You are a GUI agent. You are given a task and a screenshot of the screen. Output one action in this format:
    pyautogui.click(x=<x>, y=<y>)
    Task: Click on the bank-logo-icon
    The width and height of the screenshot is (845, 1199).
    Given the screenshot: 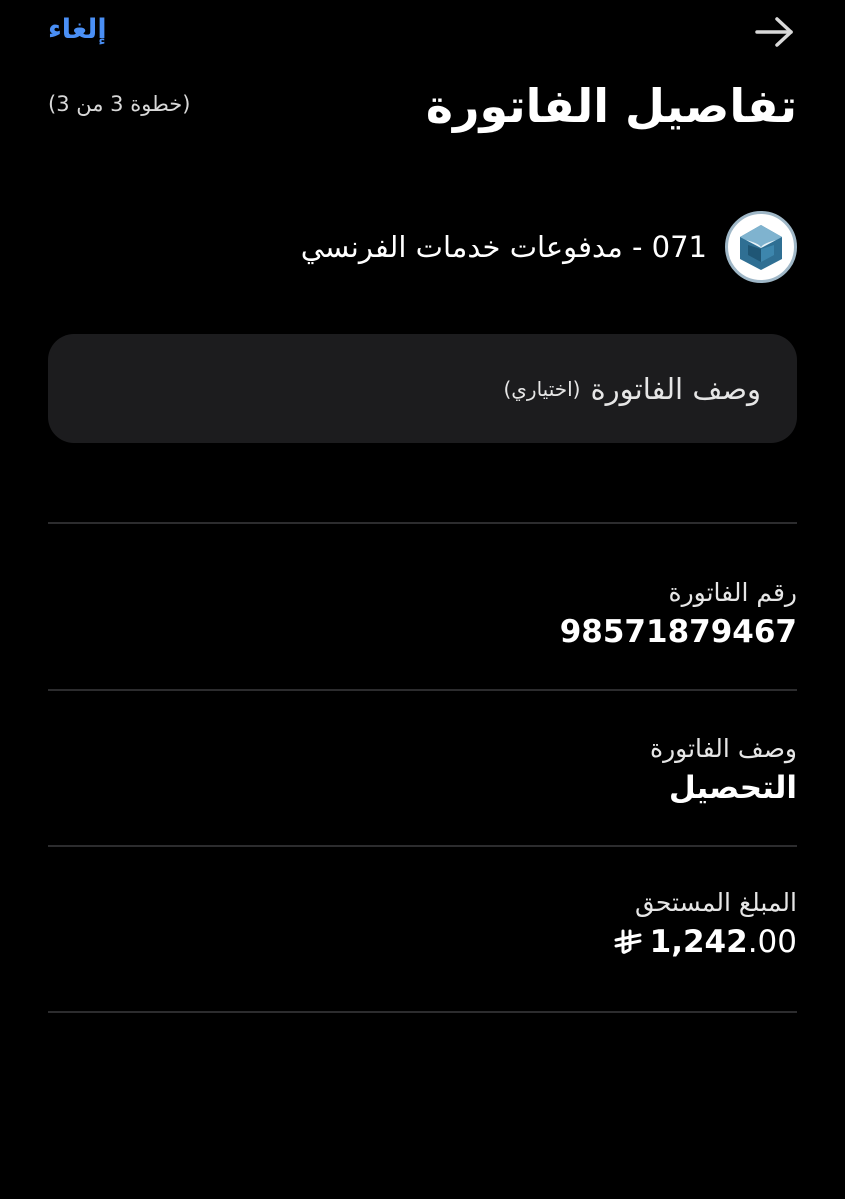 What is the action you would take?
    pyautogui.click(x=761, y=247)
    